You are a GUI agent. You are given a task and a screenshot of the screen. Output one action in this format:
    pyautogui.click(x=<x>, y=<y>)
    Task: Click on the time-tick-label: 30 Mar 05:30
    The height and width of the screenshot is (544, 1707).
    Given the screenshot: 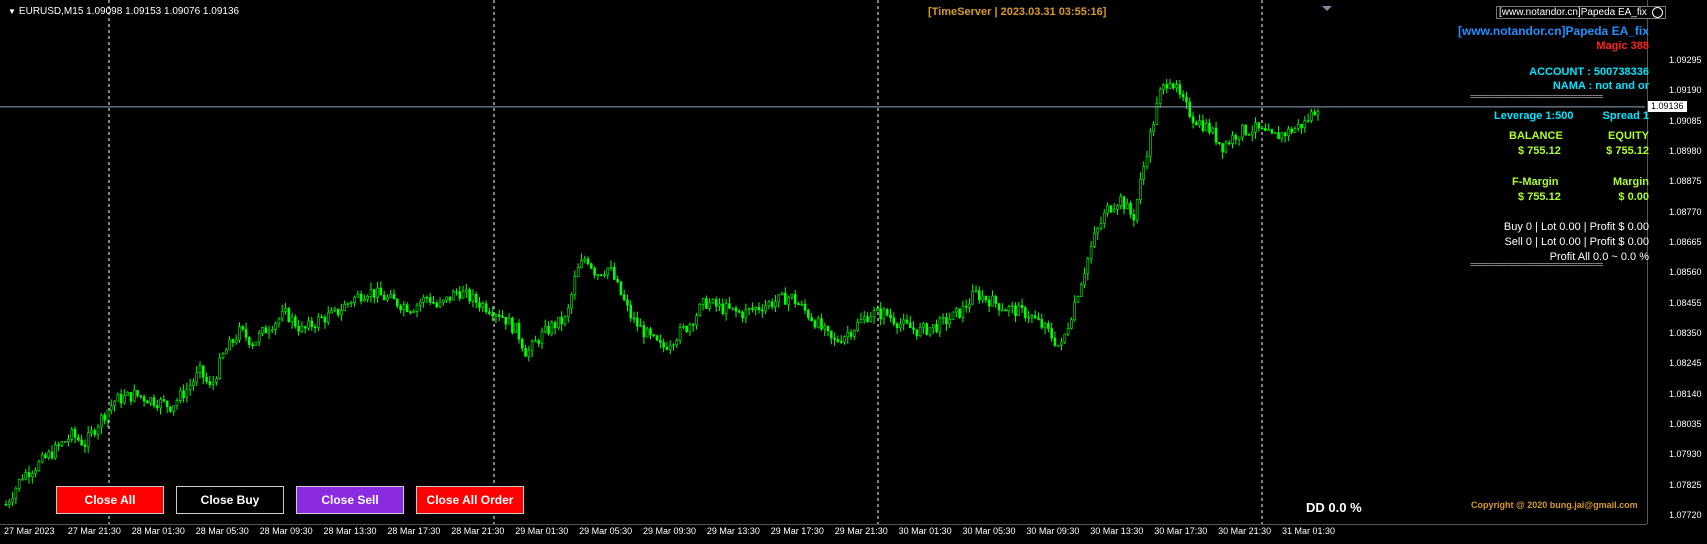 What is the action you would take?
    pyautogui.click(x=989, y=531)
    